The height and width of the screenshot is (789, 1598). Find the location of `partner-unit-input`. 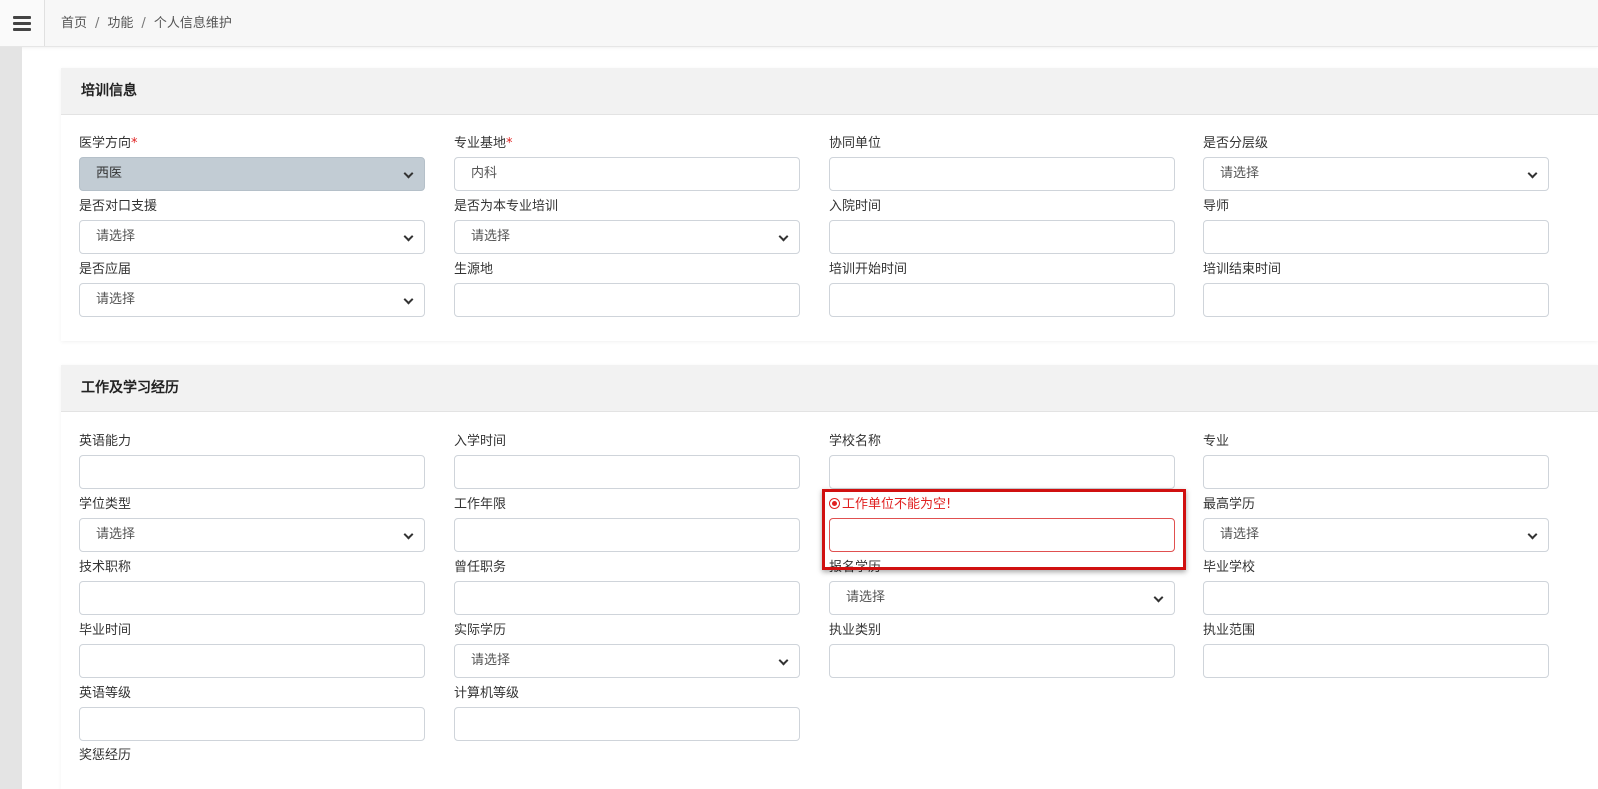

partner-unit-input is located at coordinates (1002, 174).